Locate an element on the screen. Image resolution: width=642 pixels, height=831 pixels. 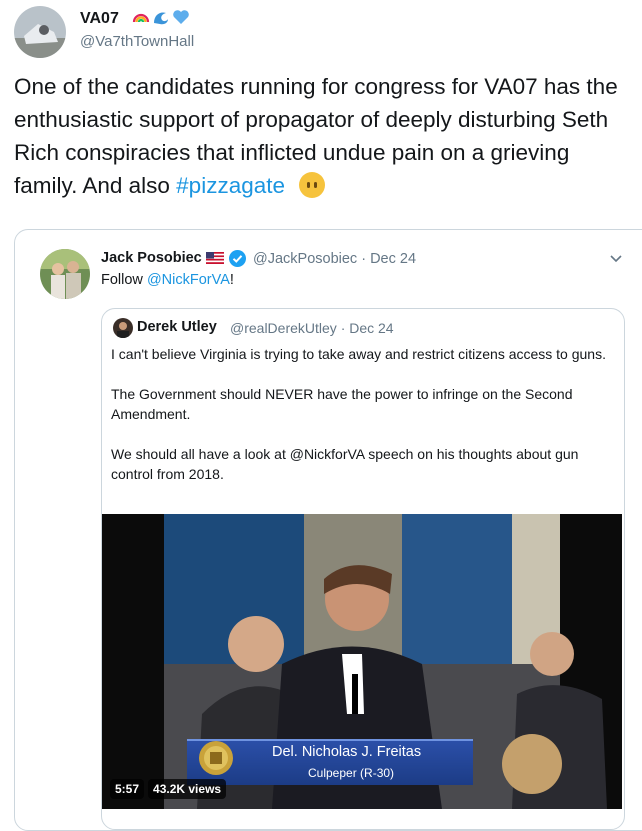
author-handle: @Va7thTownHall is located at coordinates (137, 41).